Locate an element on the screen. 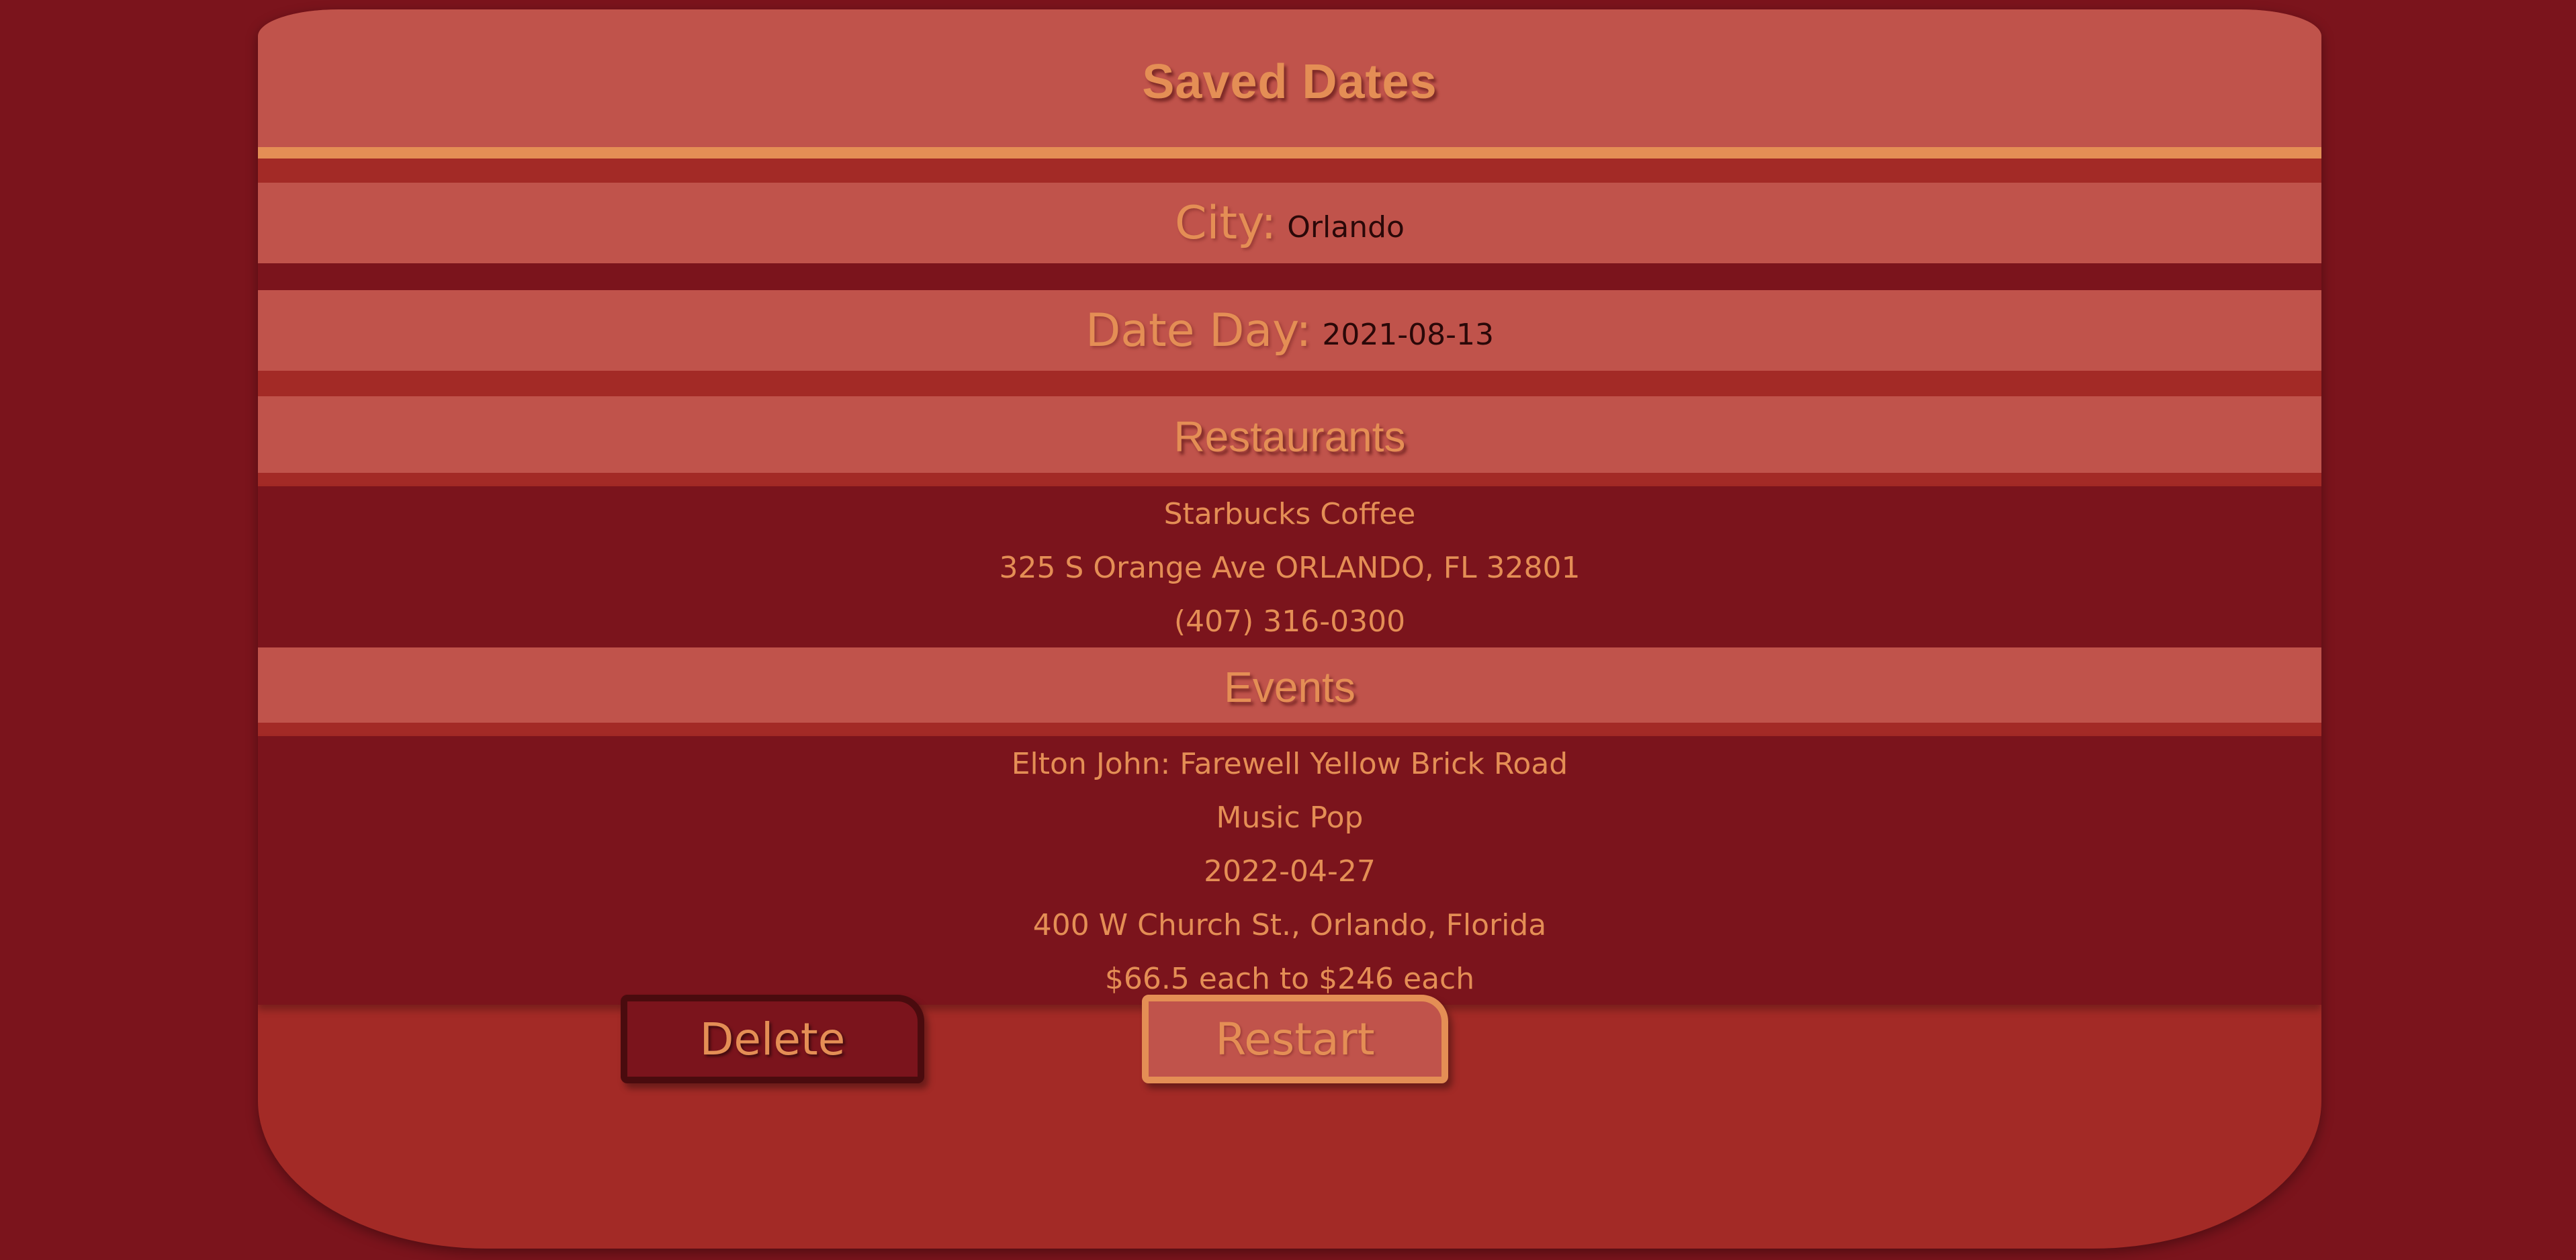 This screenshot has height=1260, width=2576. restaurants-header: Restaurants is located at coordinates (1290, 435).